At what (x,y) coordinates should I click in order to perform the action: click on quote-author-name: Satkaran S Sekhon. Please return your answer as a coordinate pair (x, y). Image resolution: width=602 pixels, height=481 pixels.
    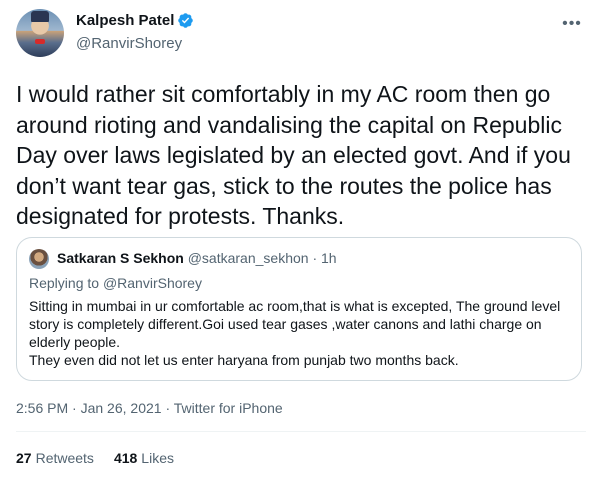
    Looking at the image, I should click on (120, 258).